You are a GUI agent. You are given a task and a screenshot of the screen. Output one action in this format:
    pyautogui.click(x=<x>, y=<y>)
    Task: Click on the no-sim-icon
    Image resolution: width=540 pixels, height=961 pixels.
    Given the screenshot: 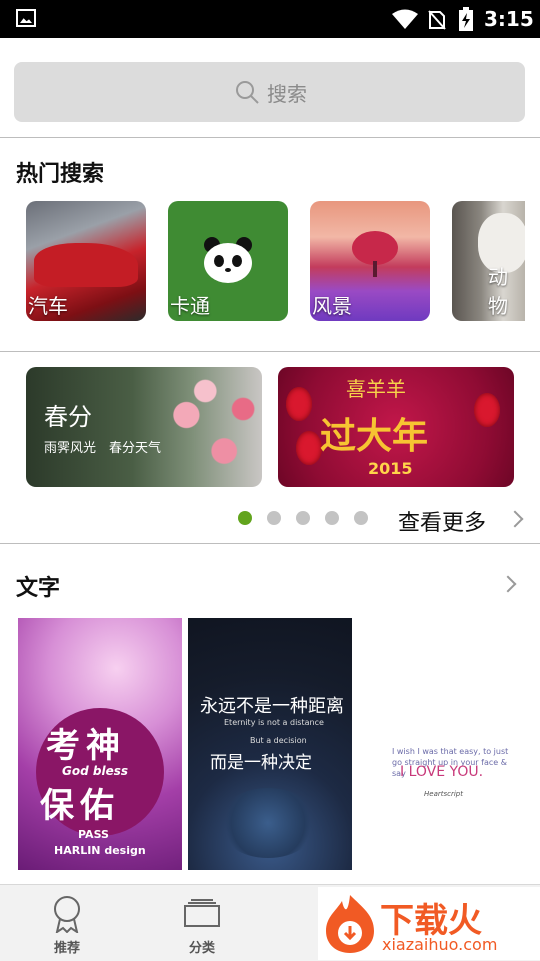 What is the action you would take?
    pyautogui.click(x=437, y=20)
    